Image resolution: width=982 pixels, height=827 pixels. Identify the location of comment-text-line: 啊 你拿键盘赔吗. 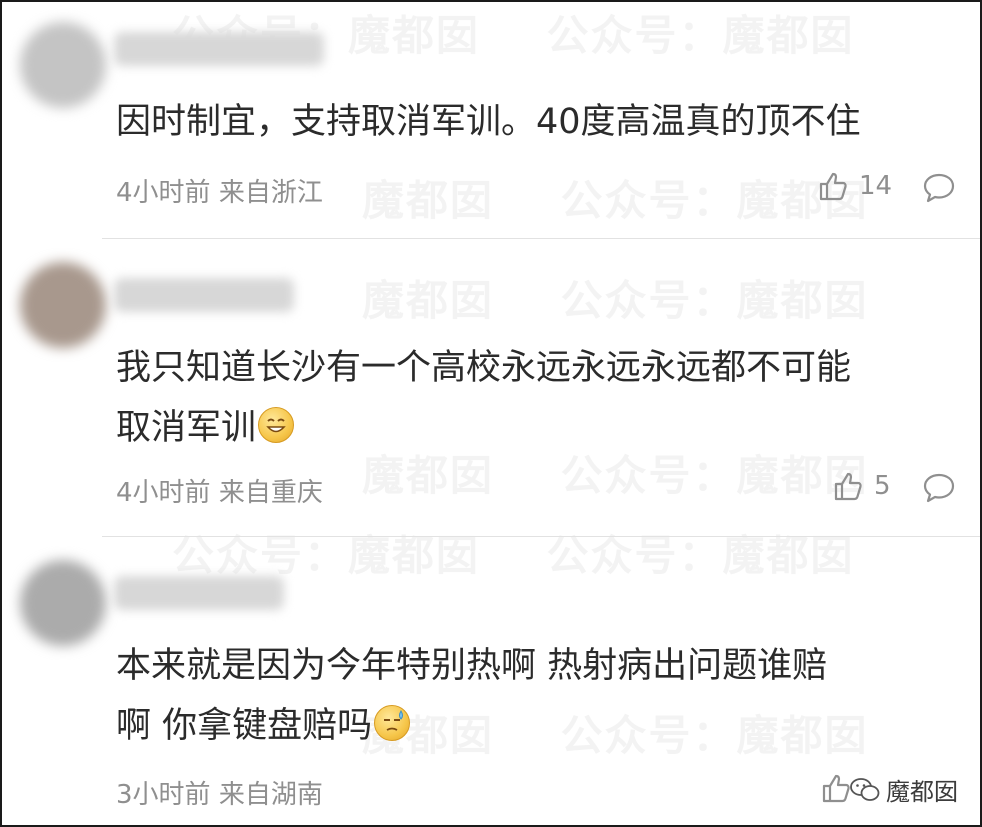
(539, 726).